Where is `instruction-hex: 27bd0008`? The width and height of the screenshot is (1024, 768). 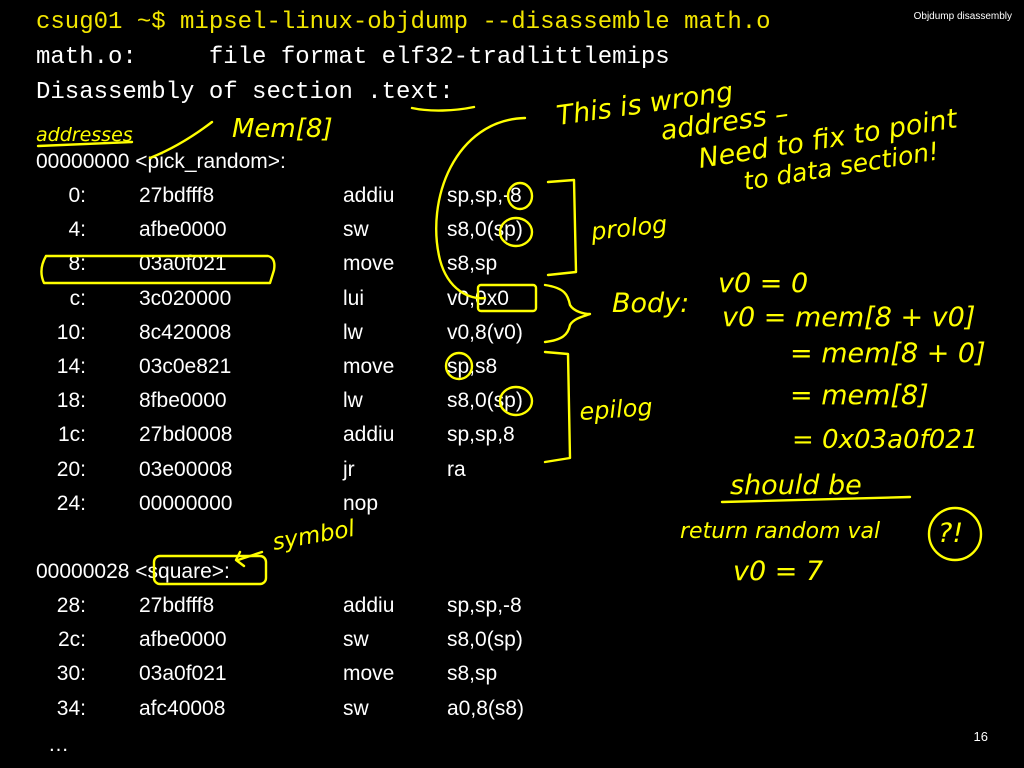
instruction-hex: 27bd0008 is located at coordinates (186, 435).